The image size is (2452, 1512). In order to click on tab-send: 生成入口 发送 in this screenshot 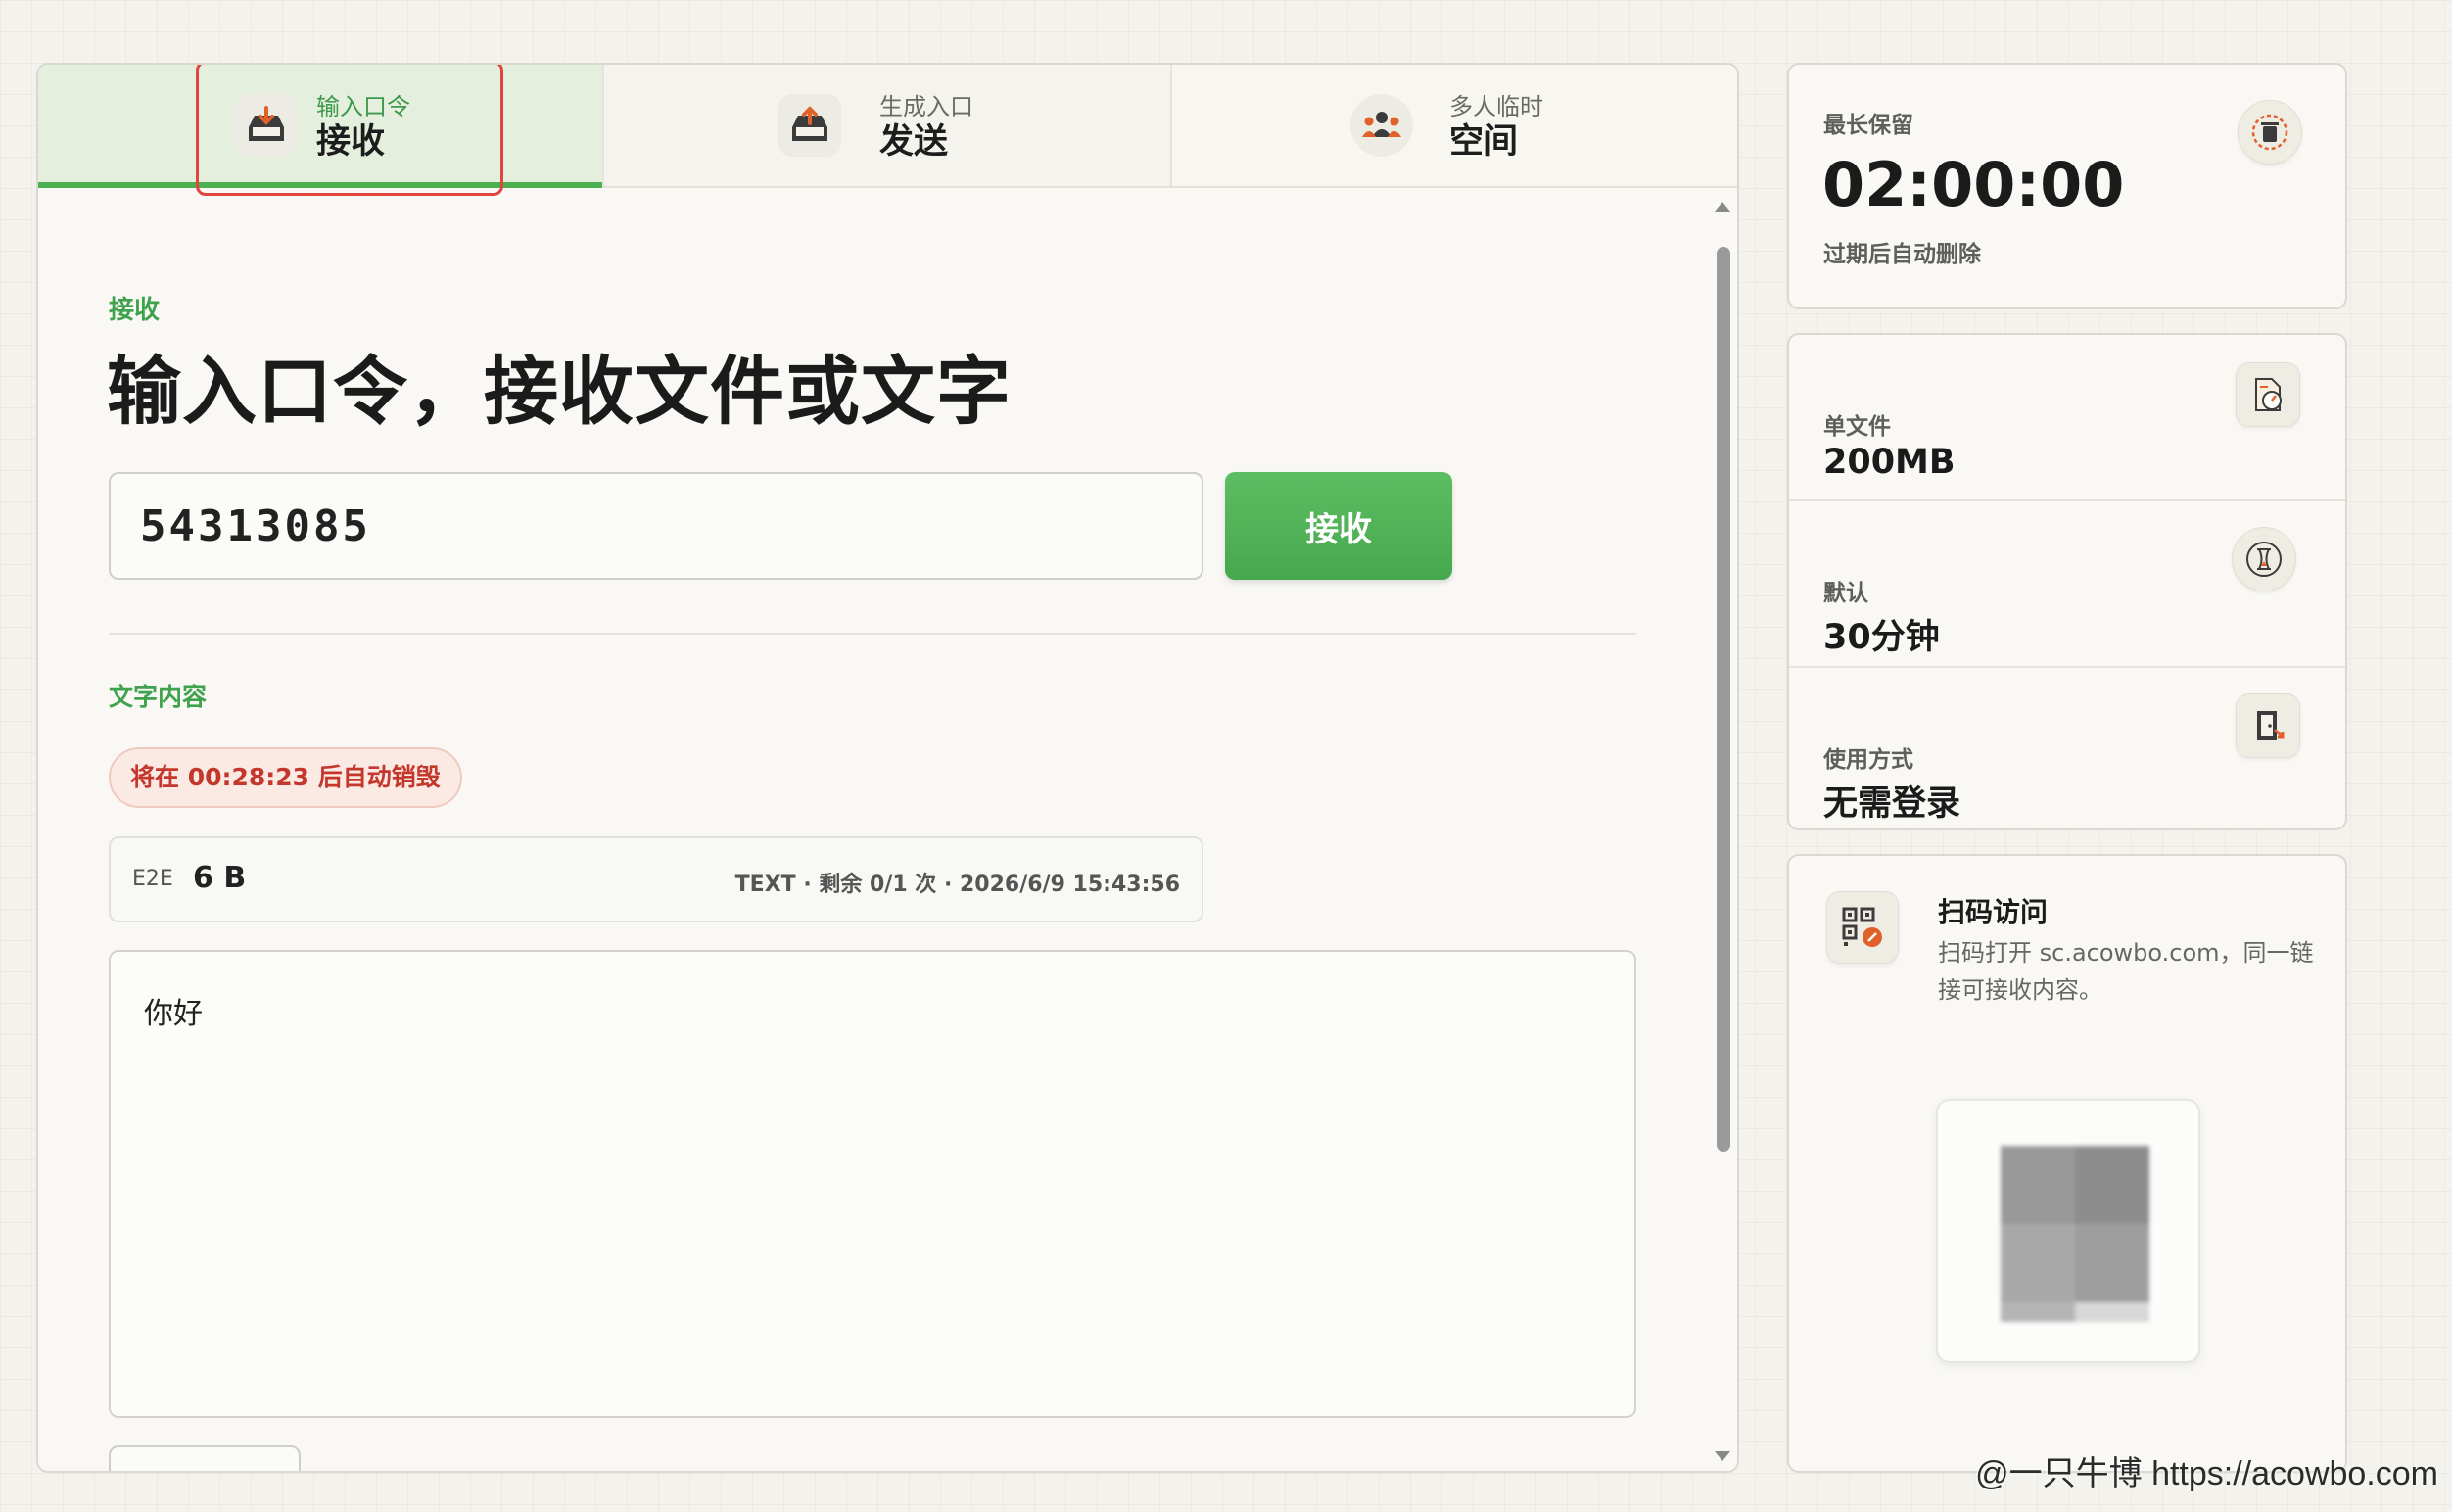, I will do `click(888, 126)`.